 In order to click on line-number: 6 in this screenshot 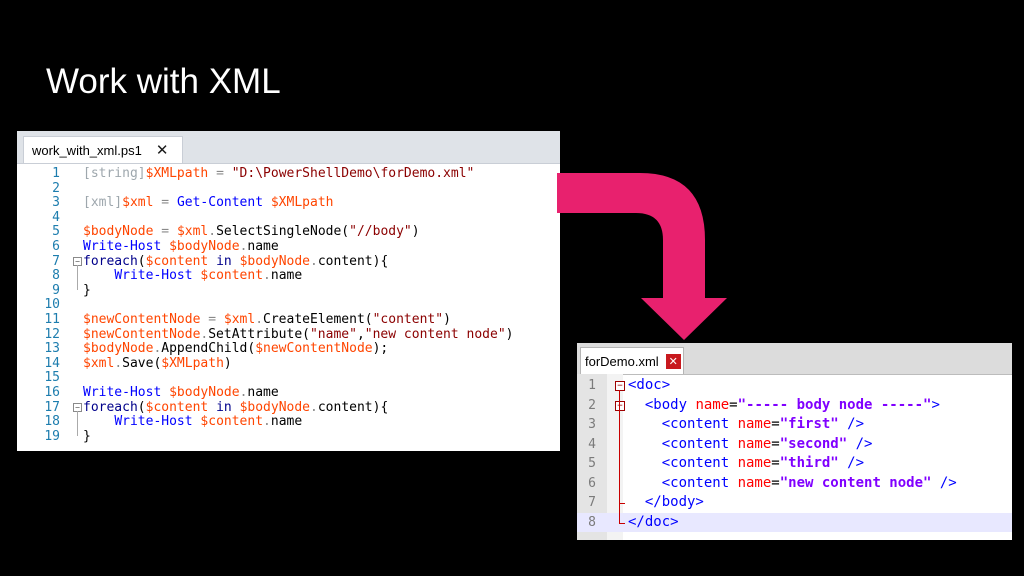, I will do `click(592, 483)`.